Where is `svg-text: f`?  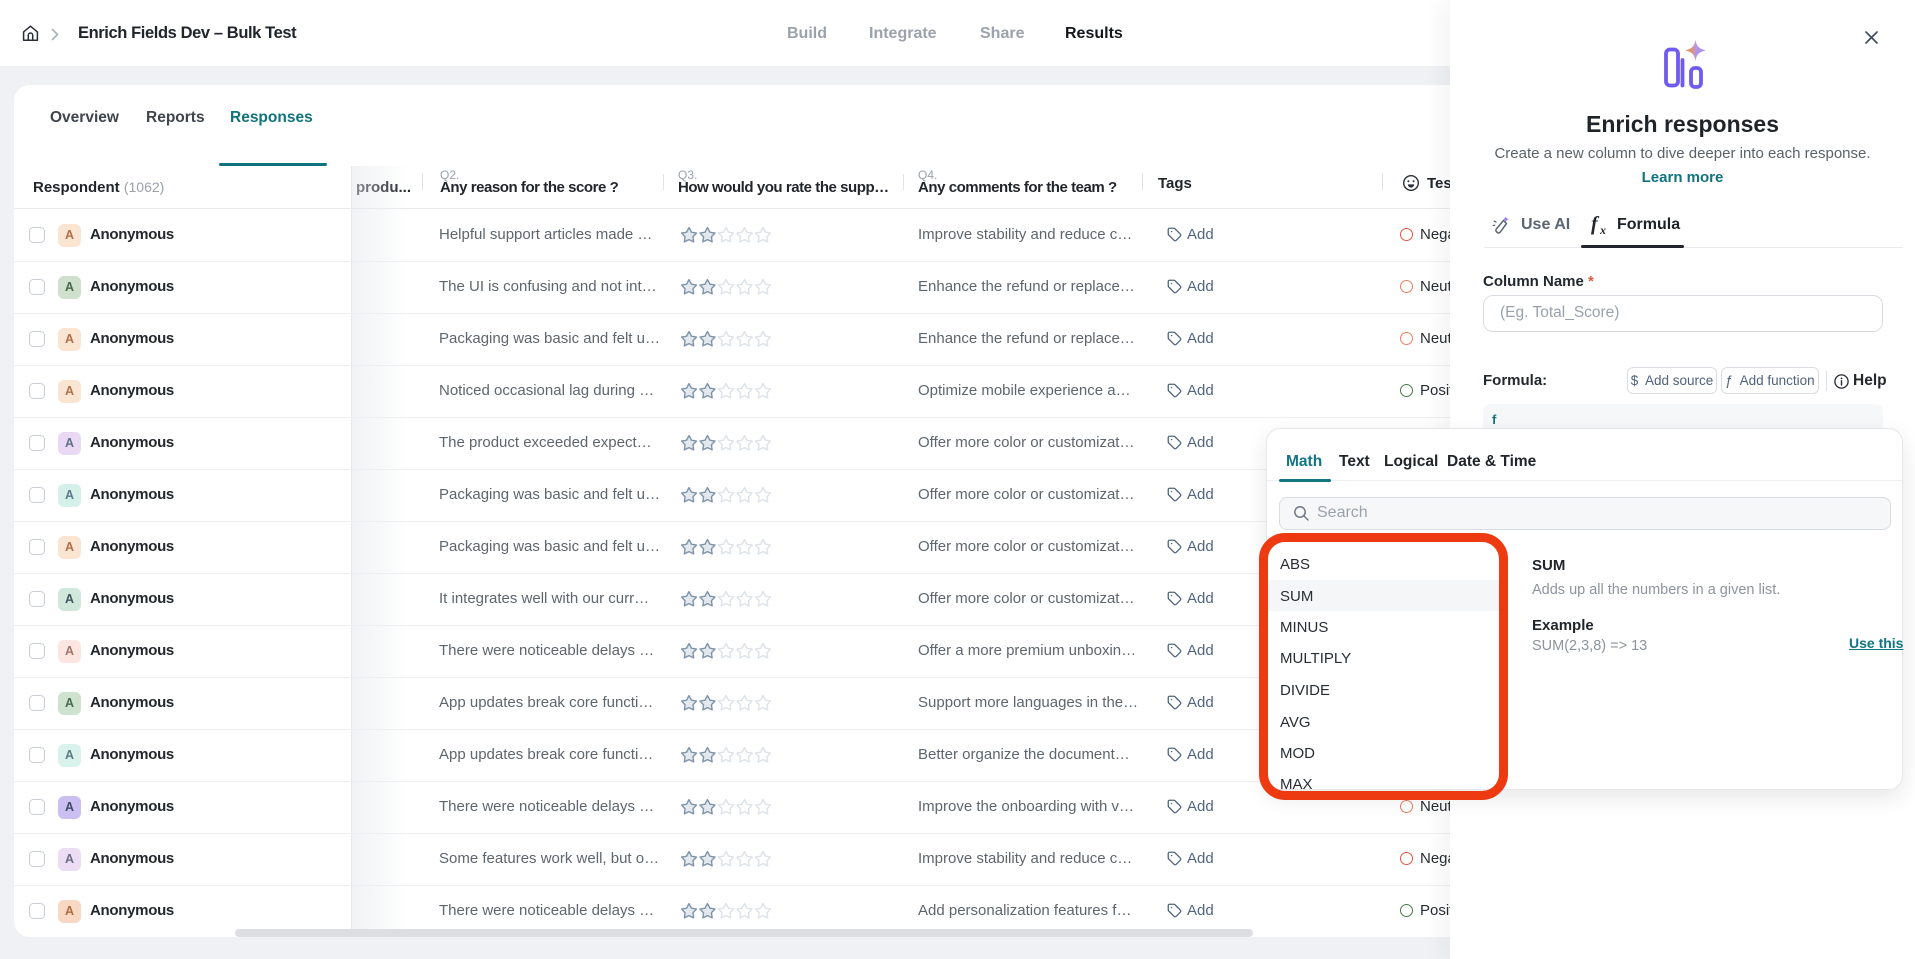
svg-text: f is located at coordinates (1595, 224).